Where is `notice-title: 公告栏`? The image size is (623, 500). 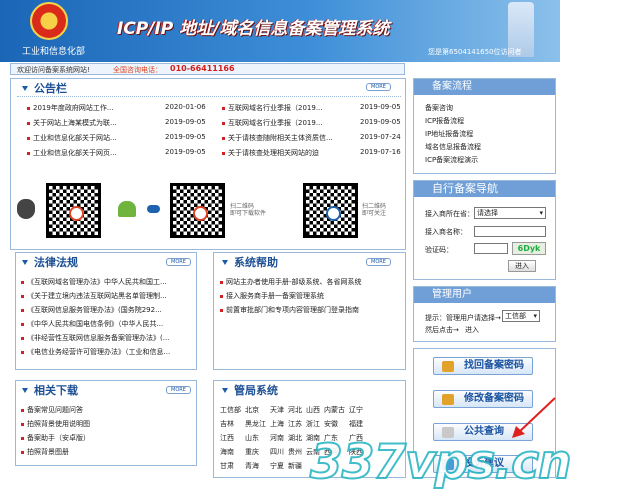
notice-title: 公告栏 is located at coordinates (50, 88).